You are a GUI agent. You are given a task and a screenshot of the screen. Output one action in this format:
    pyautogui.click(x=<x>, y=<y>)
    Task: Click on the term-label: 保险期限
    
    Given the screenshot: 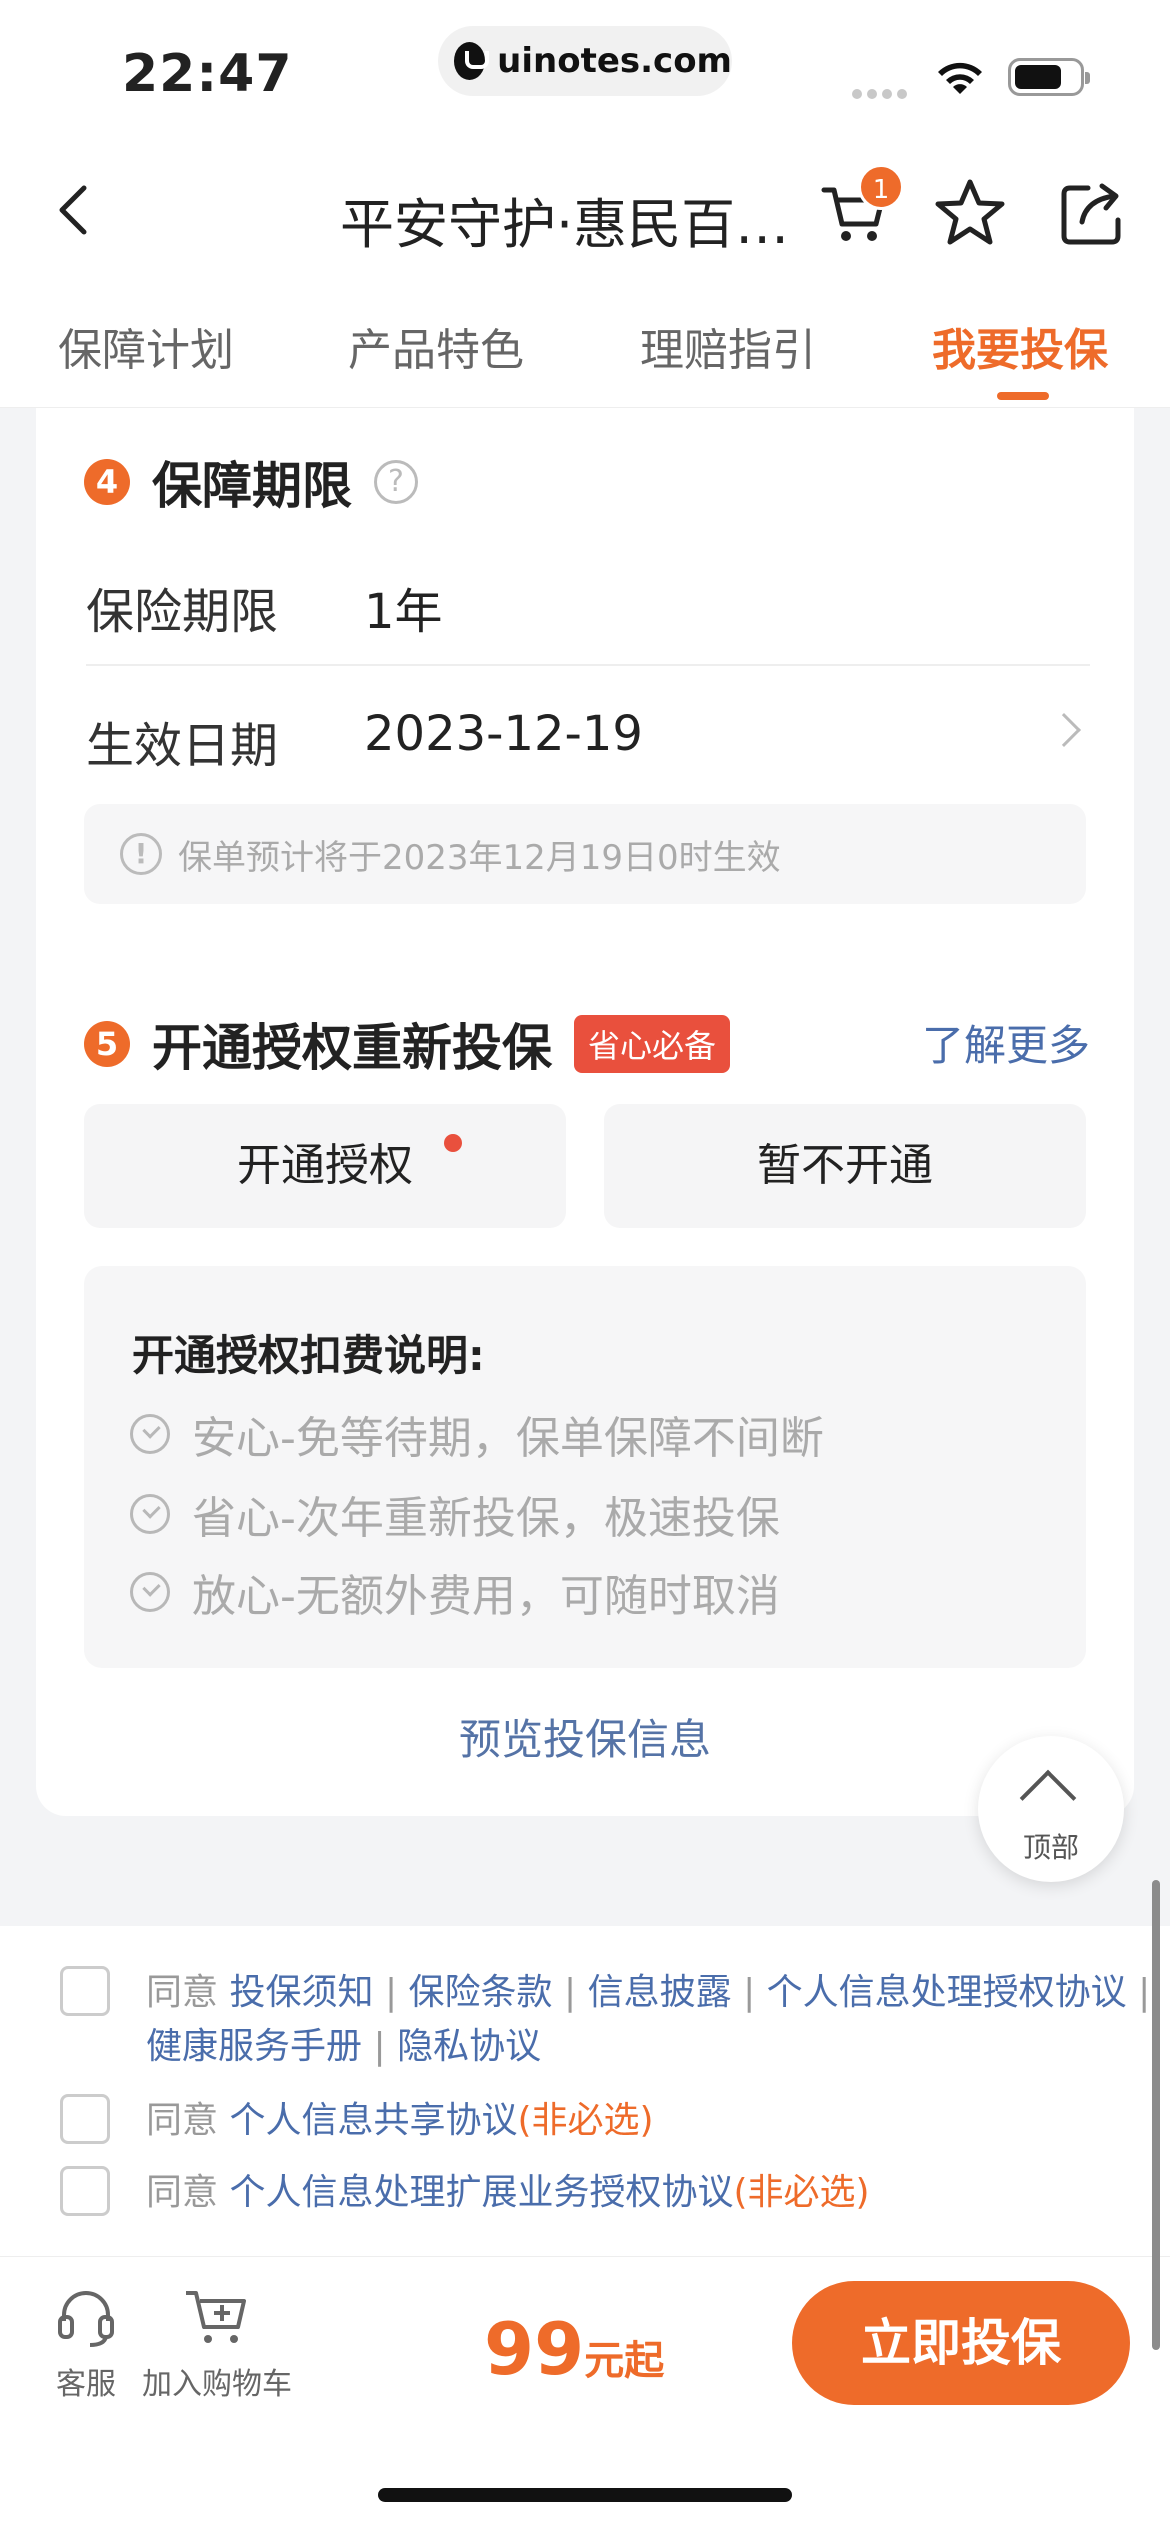 What is the action you would take?
    pyautogui.click(x=182, y=612)
    